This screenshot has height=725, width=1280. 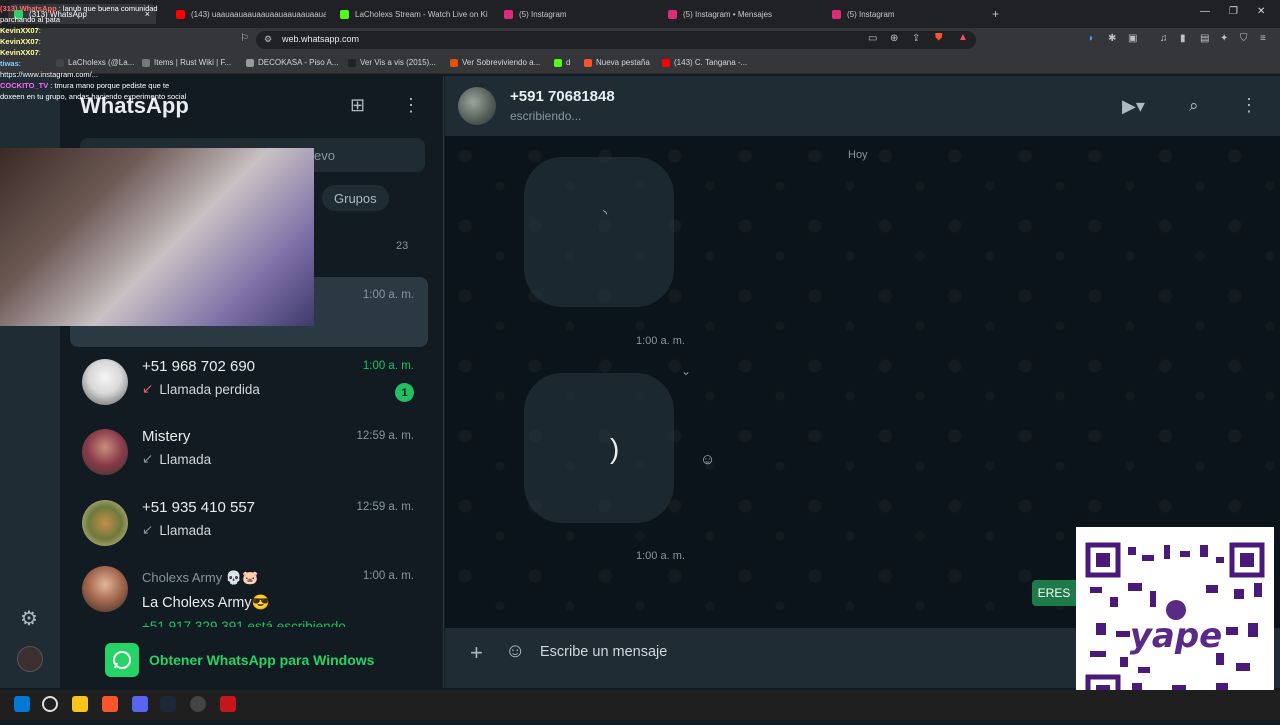 What do you see at coordinates (1164, 38) in the screenshot?
I see `media-icon: ♫` at bounding box center [1164, 38].